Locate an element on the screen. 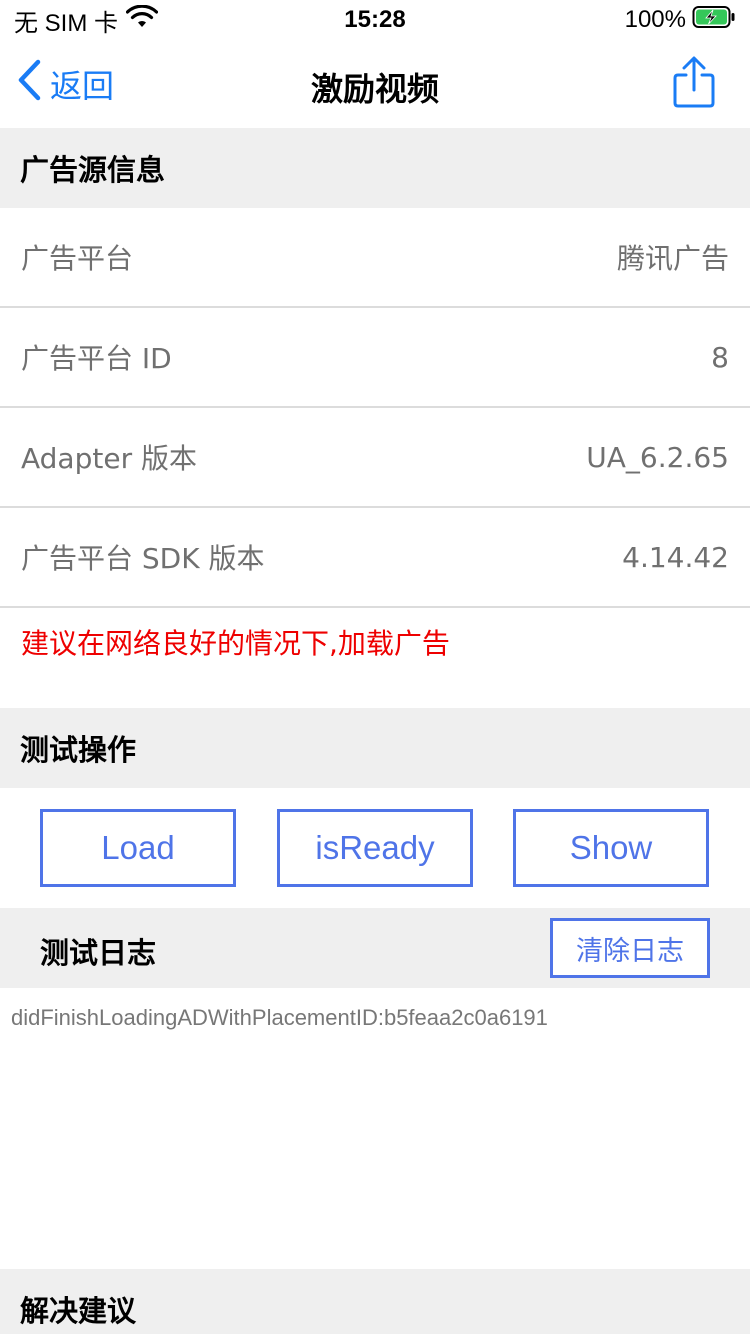  info-value: 腾讯广告 is located at coordinates (672, 258).